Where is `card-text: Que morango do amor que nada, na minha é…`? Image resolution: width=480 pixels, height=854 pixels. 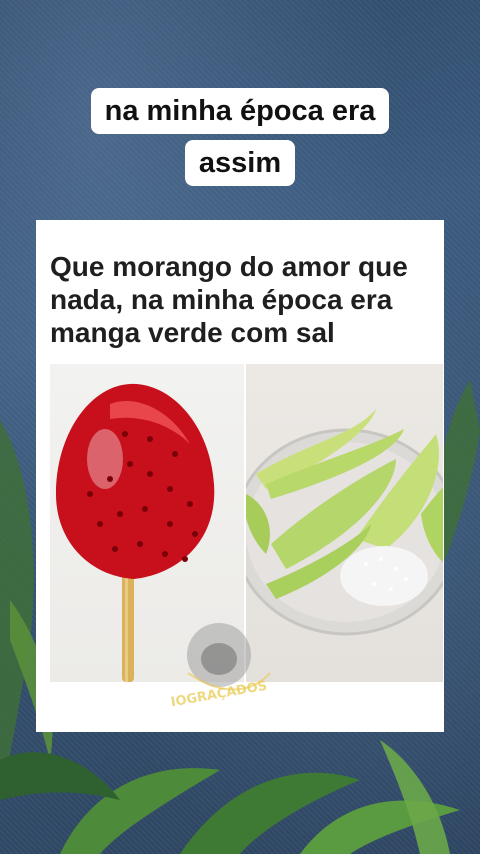 card-text: Que morango do amor que nada, na minha é… is located at coordinates (229, 299).